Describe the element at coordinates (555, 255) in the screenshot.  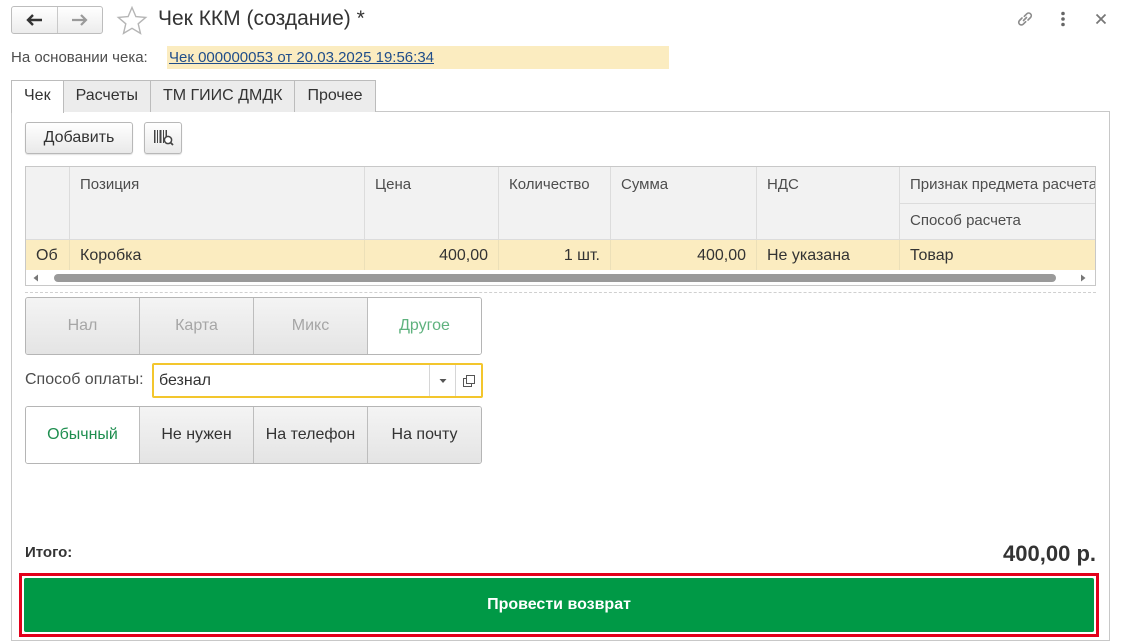
I see `row-quantity: 1 шт.` at that location.